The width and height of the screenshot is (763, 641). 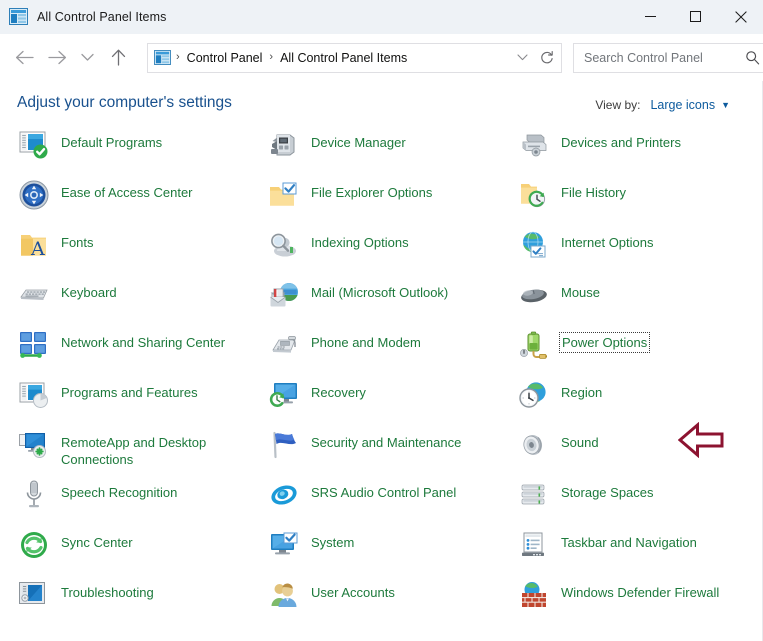 I want to click on control-panel-item: System, so click(x=384, y=552).